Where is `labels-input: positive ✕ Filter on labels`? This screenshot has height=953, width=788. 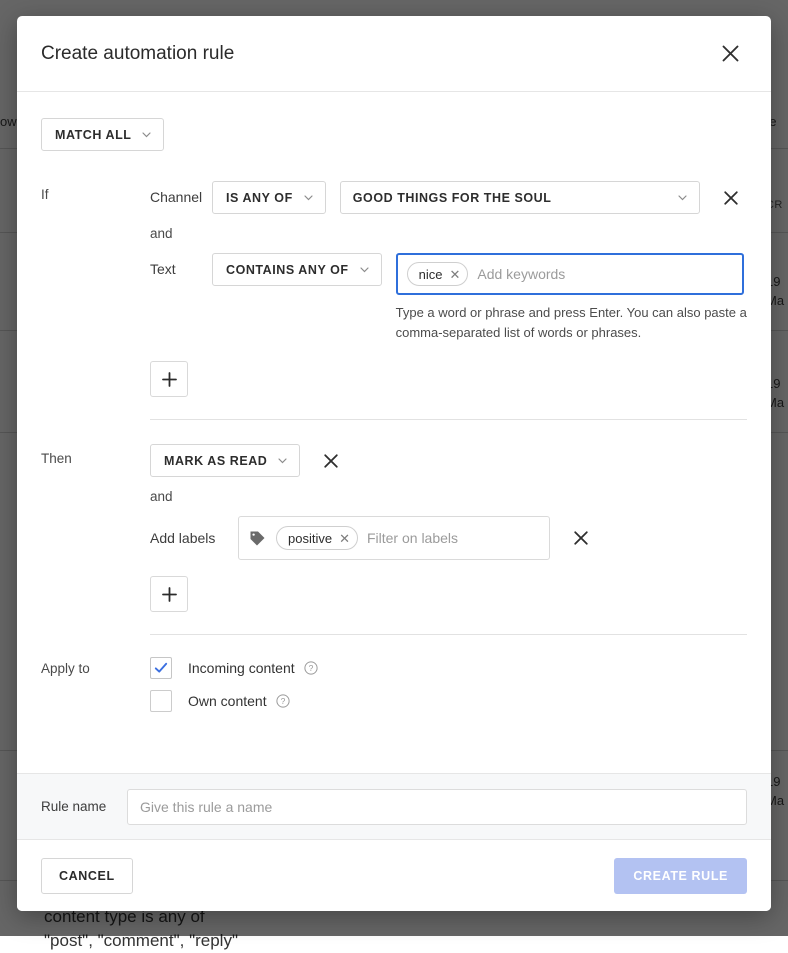 labels-input: positive ✕ Filter on labels is located at coordinates (394, 538).